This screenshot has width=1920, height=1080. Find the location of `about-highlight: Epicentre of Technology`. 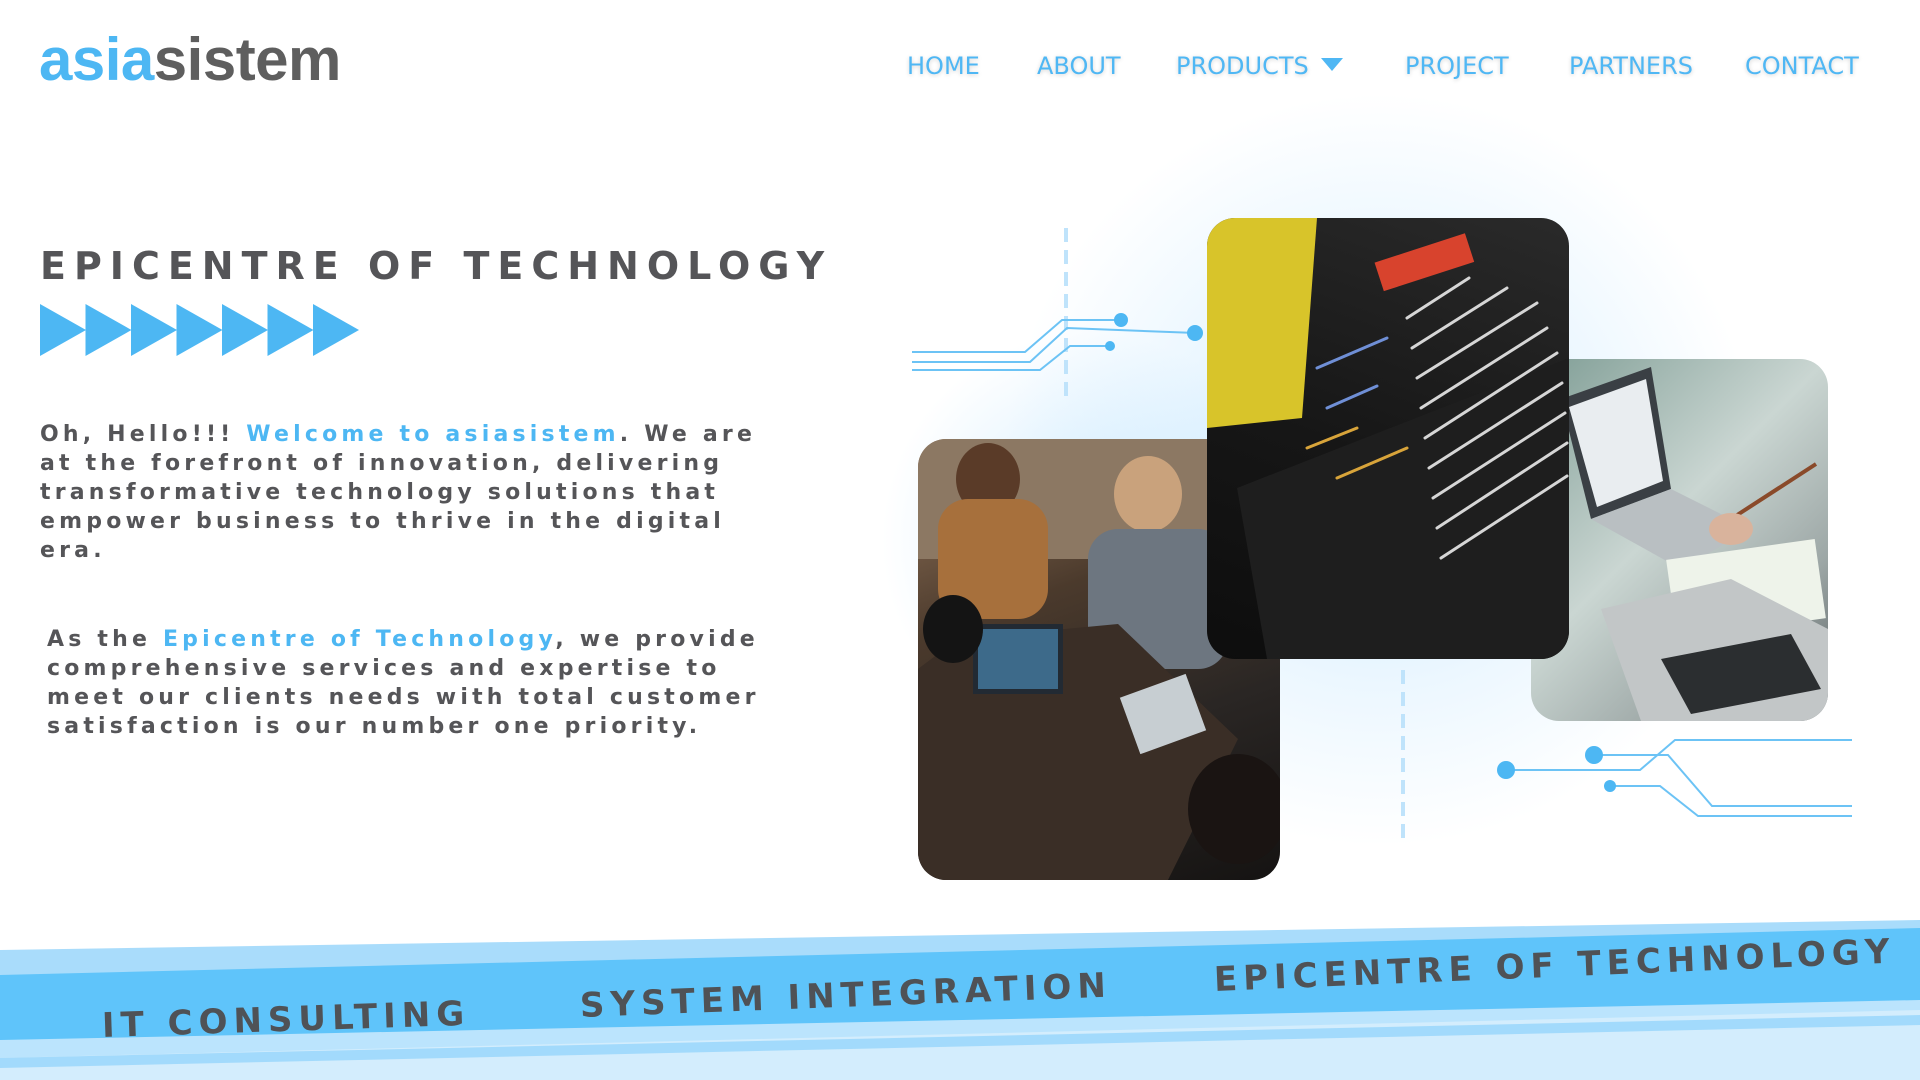

about-highlight: Epicentre of Technology is located at coordinates (359, 639).